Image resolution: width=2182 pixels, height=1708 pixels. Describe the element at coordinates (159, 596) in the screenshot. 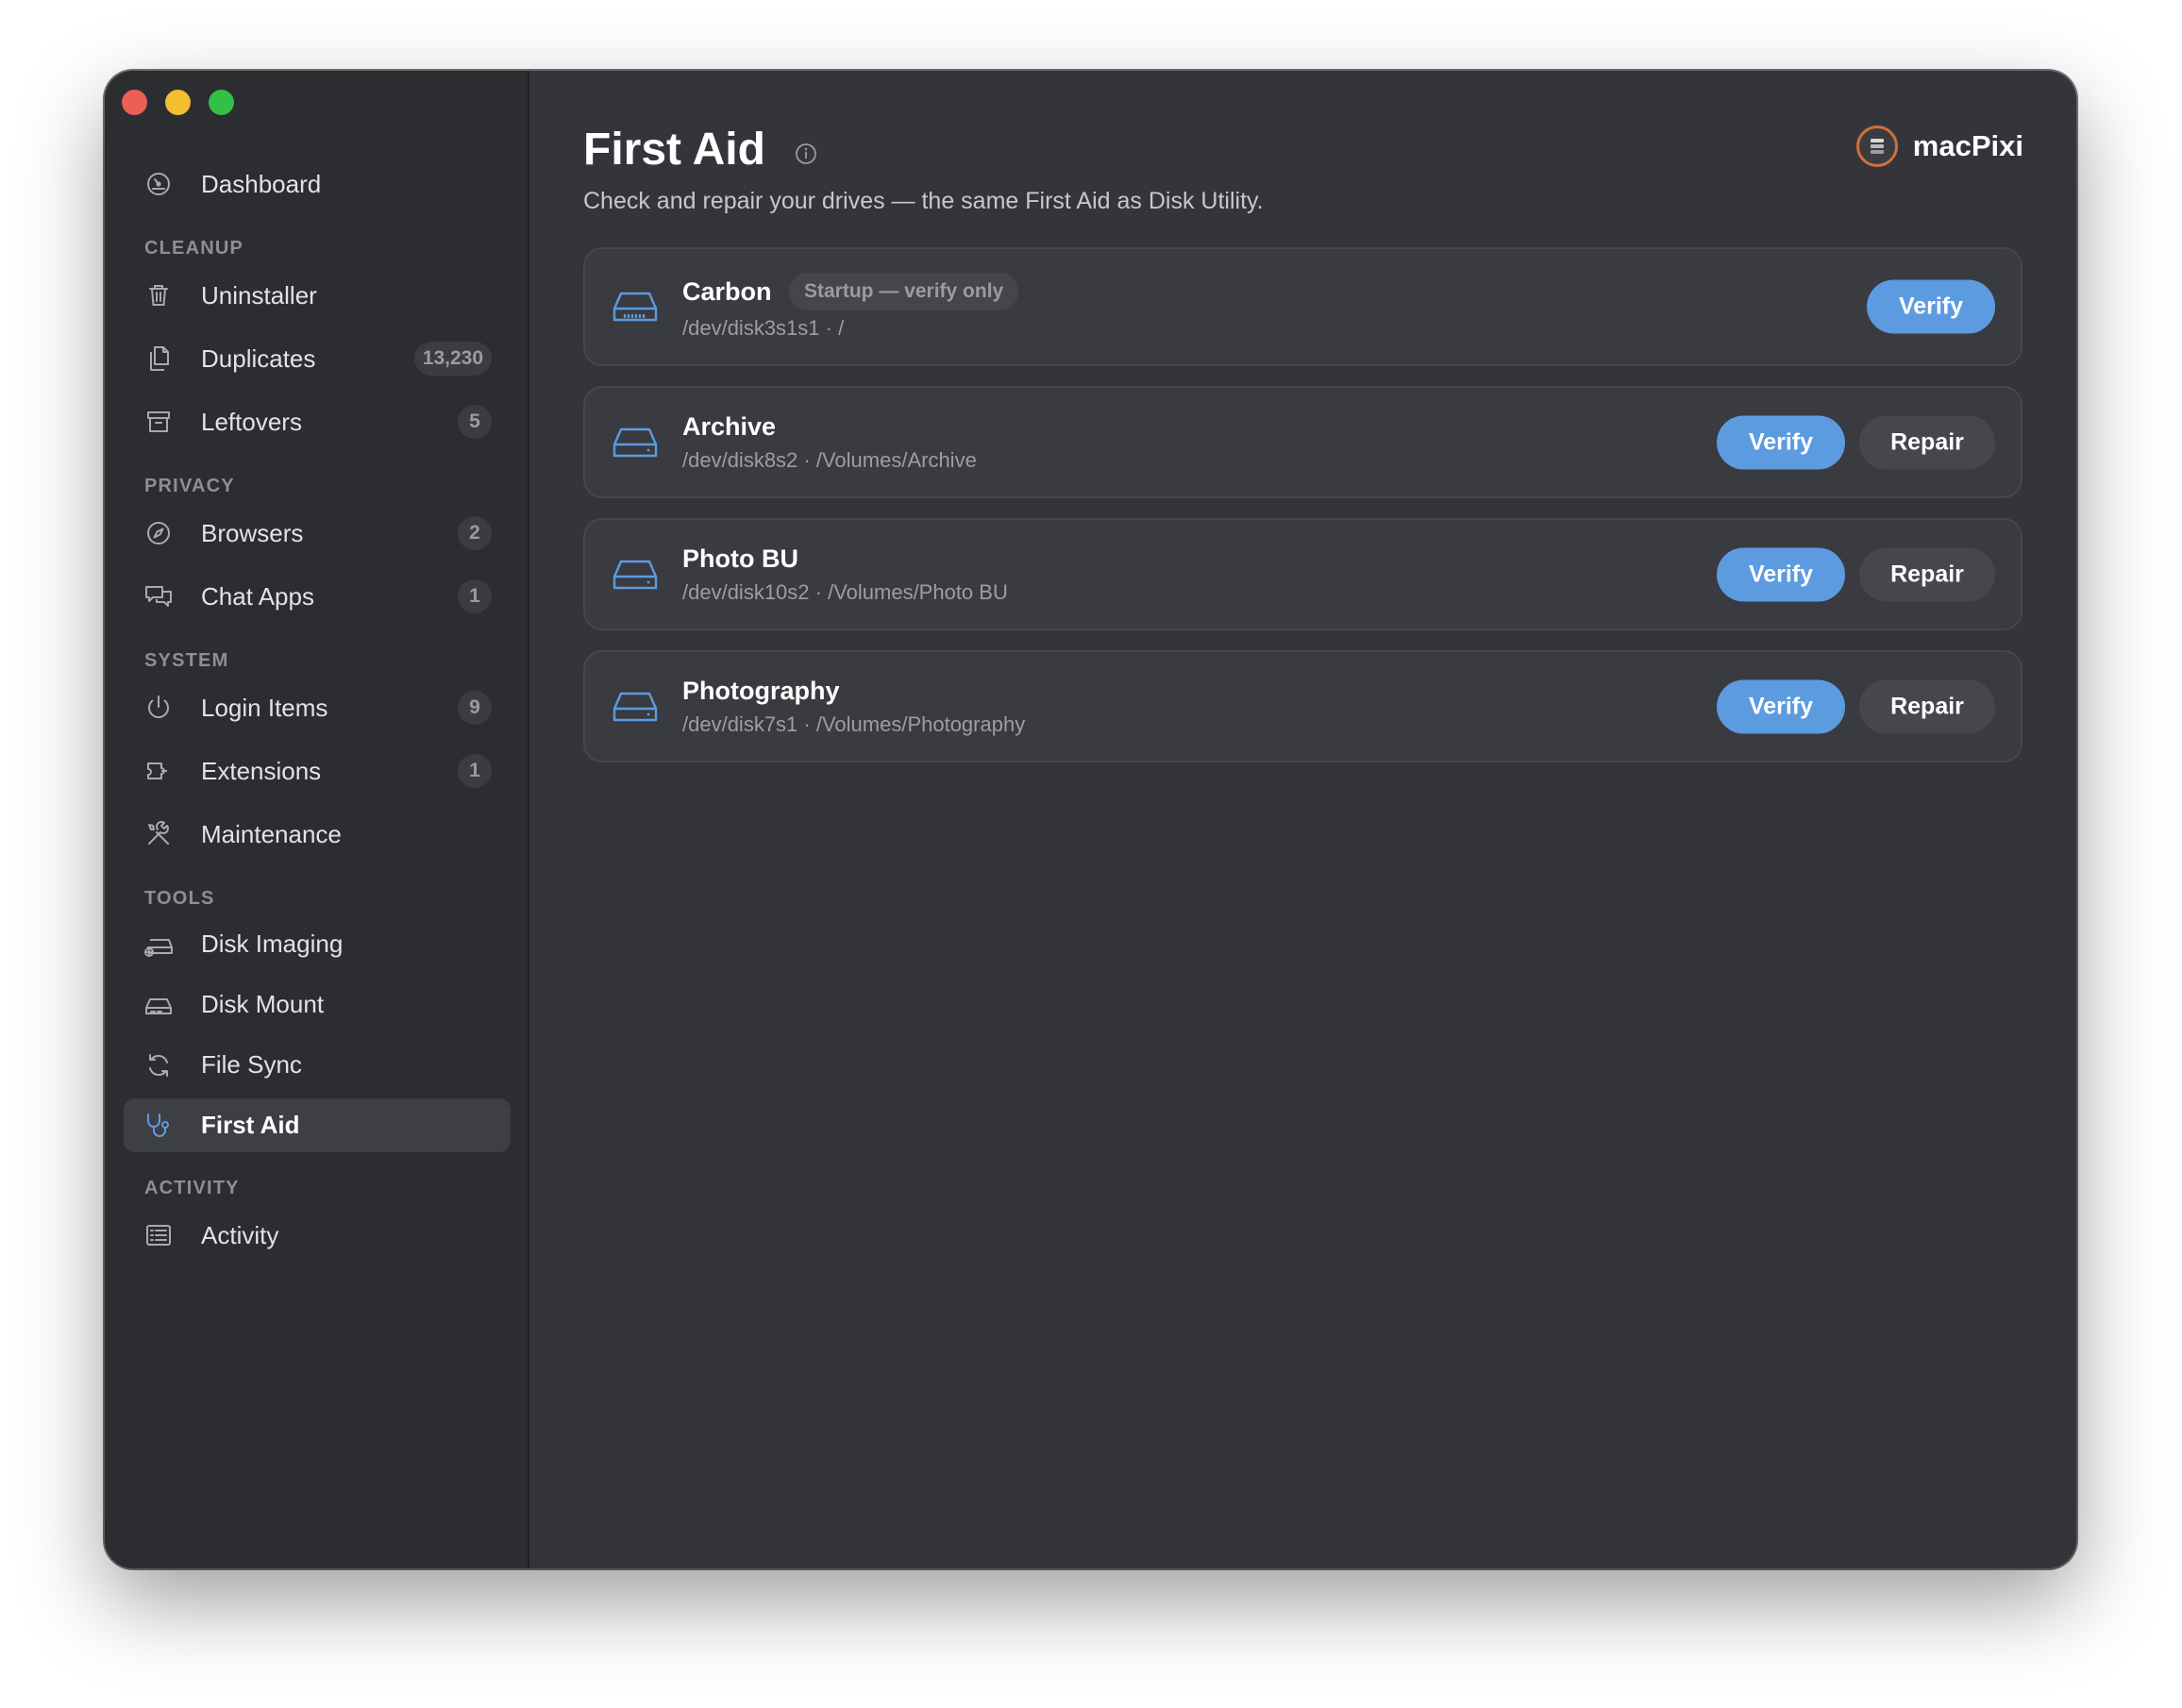

I see `chat-bubbles-icon` at that location.